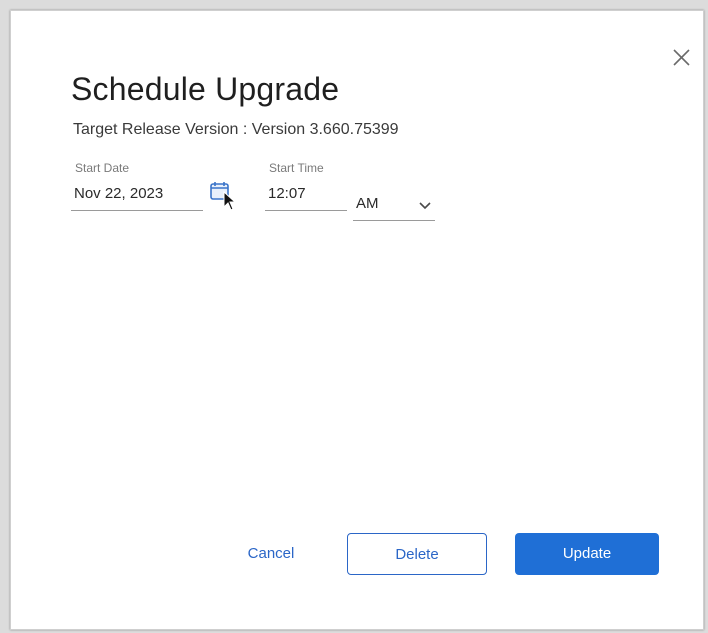  I want to click on close-button, so click(682, 58).